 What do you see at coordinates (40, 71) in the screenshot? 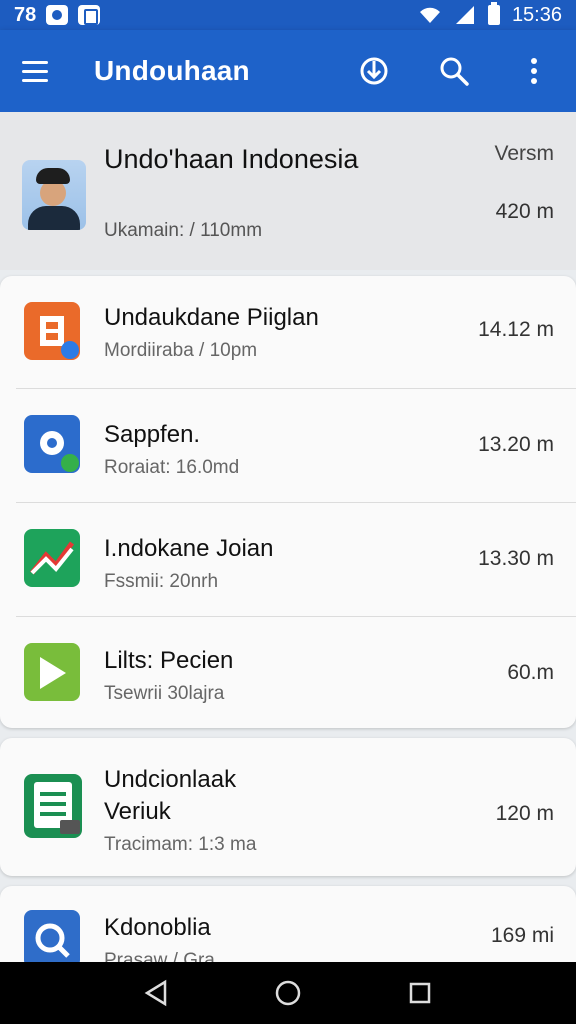
I see `menu-icon` at bounding box center [40, 71].